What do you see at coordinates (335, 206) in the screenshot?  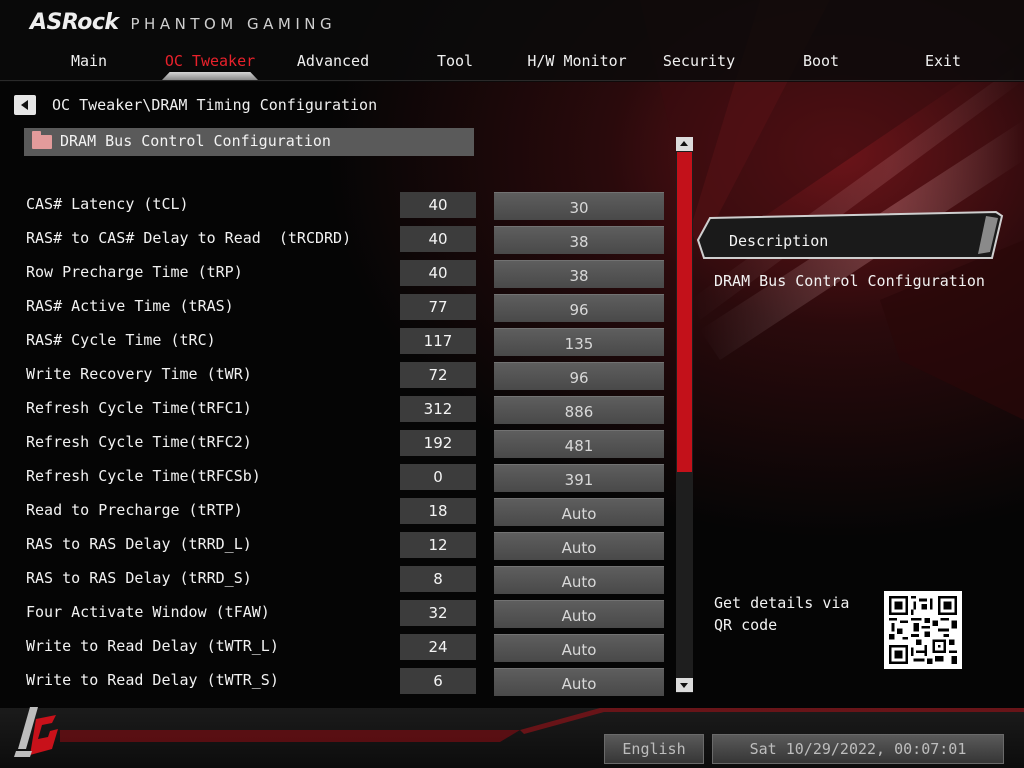 I see `list-item: CAS# Latency (tCL) 40 30` at bounding box center [335, 206].